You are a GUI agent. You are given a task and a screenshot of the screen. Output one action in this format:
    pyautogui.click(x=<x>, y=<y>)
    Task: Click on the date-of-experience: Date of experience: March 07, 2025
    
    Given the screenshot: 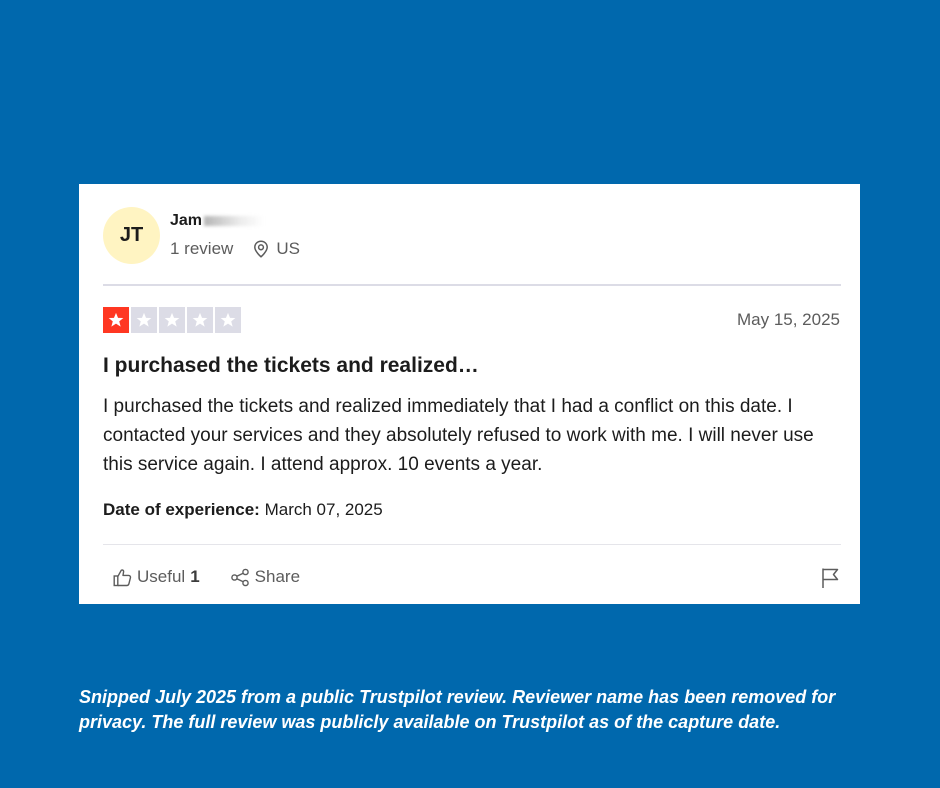 What is the action you would take?
    pyautogui.click(x=243, y=510)
    